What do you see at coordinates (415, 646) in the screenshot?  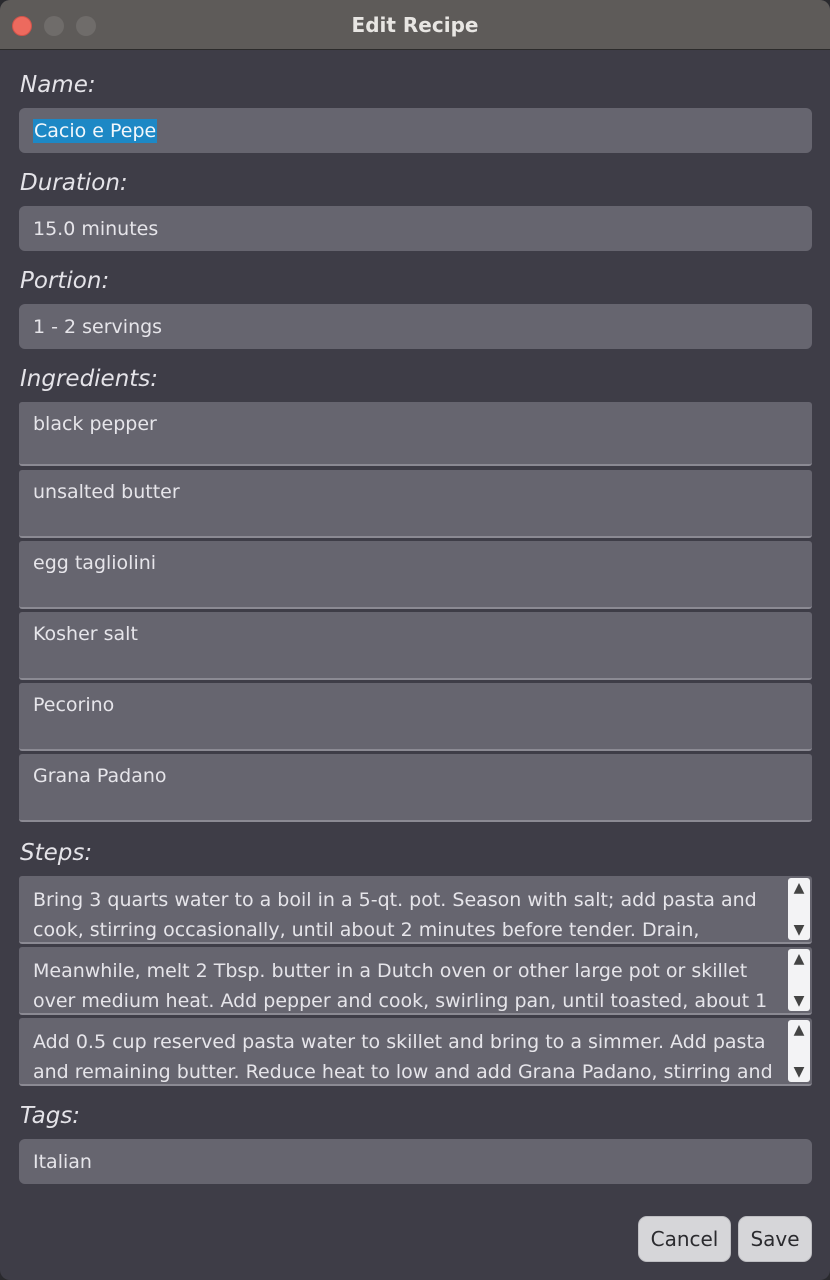 I see `ingredient-field: Kosher salt` at bounding box center [415, 646].